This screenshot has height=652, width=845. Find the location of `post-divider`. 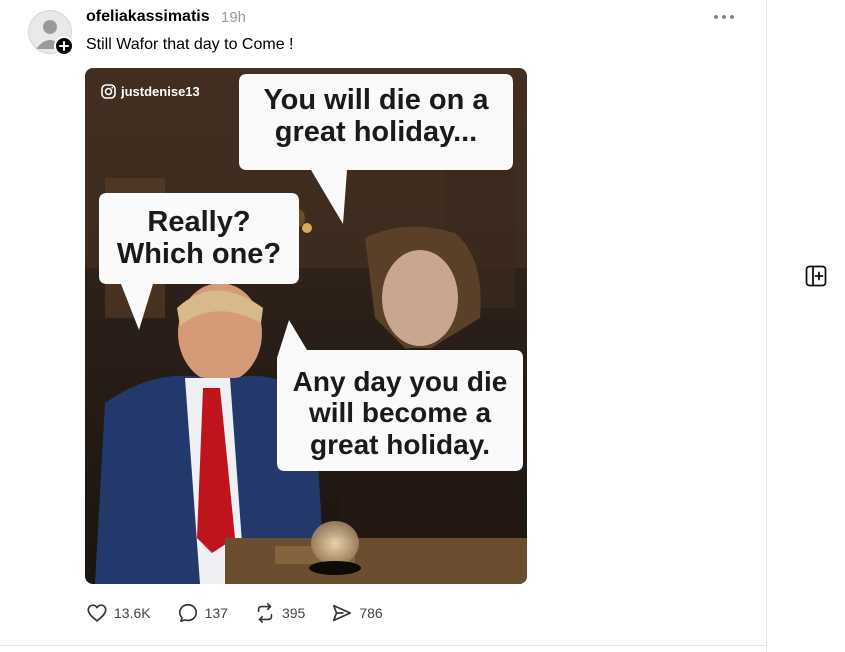

post-divider is located at coordinates (383, 645).